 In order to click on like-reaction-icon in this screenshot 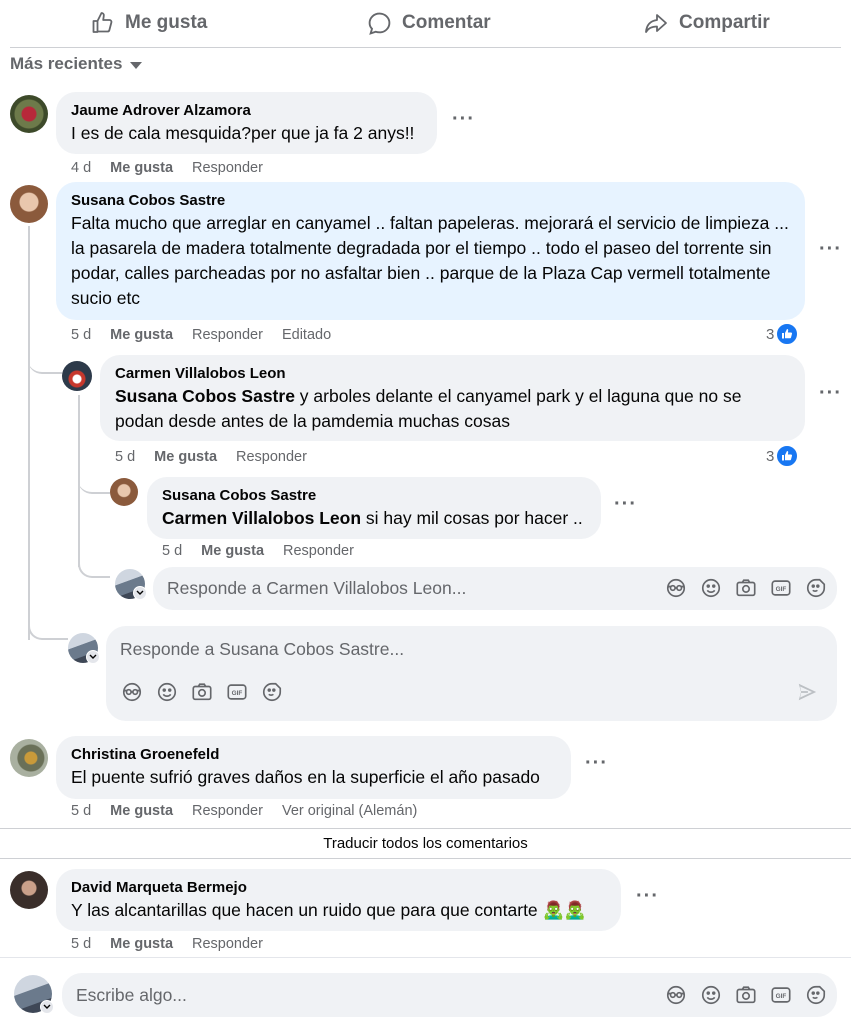, I will do `click(787, 334)`.